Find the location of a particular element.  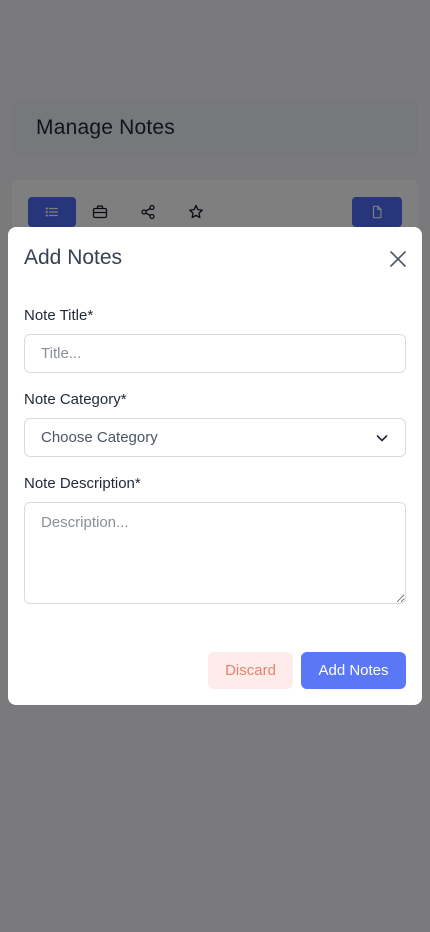

modal-title: Add Notes is located at coordinates (73, 257).